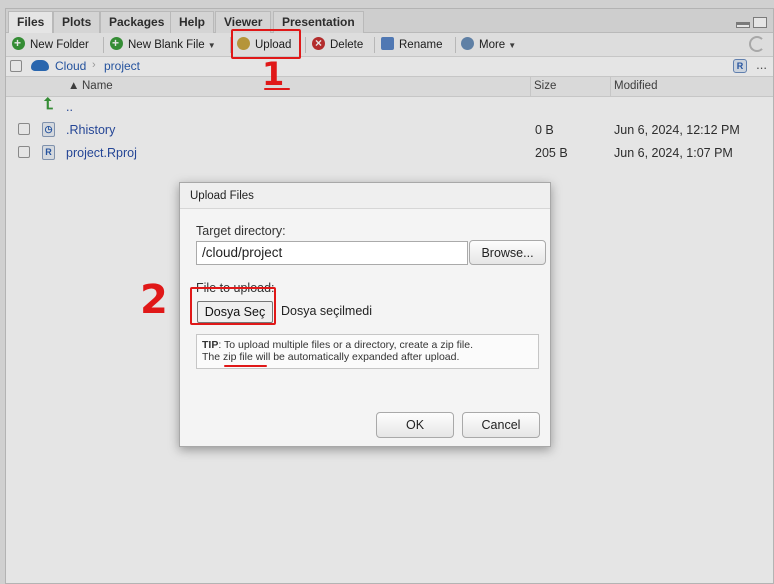 Image resolution: width=774 pixels, height=584 pixels. Describe the element at coordinates (277, 89) in the screenshot. I see `annotation-underline` at that location.